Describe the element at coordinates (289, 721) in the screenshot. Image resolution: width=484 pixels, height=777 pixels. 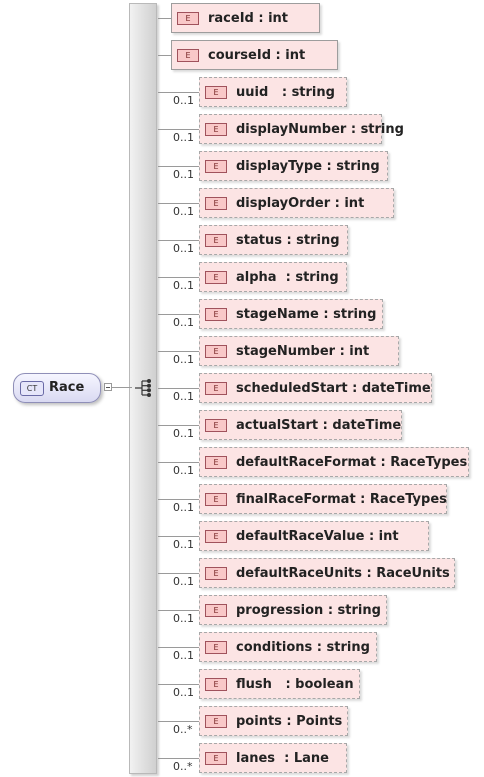
I see `element-label: points : Points` at that location.